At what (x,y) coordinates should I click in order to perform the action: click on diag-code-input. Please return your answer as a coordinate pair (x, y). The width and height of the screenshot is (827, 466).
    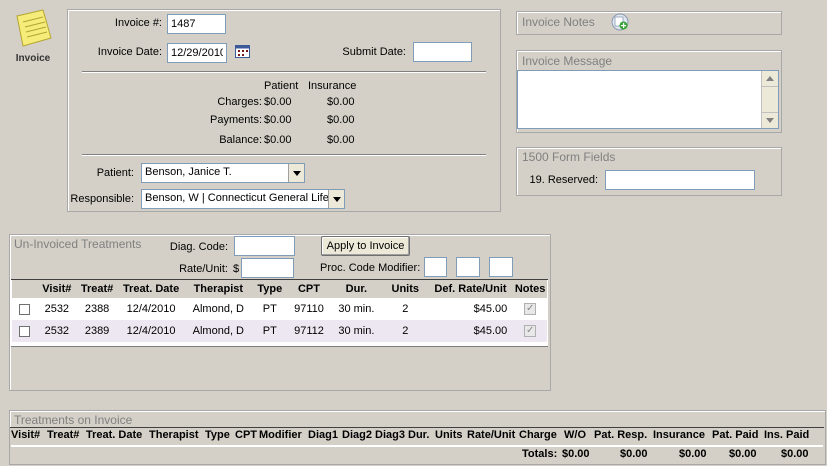
    Looking at the image, I should click on (264, 246).